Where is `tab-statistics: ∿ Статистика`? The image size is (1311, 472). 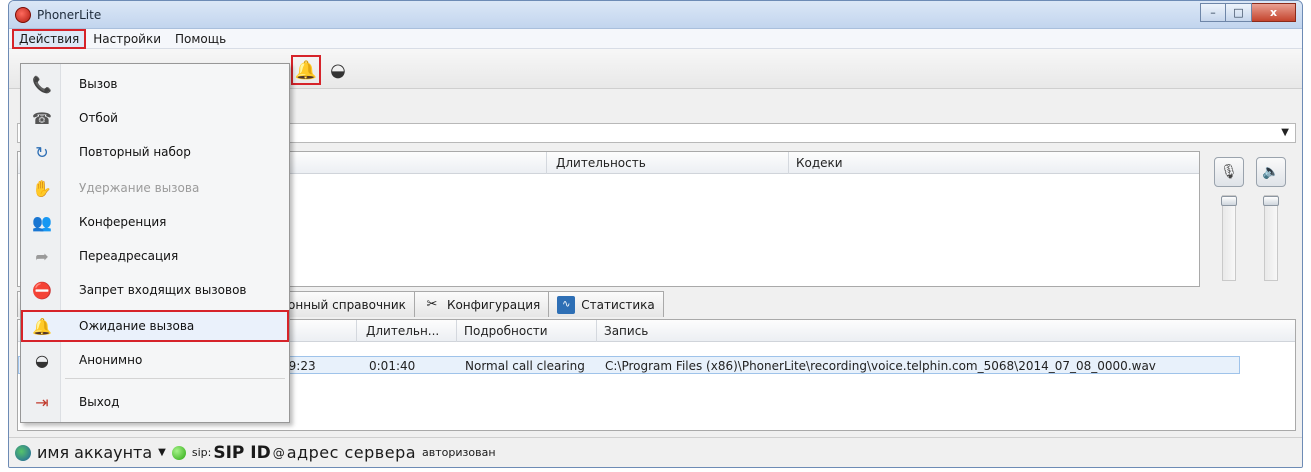
tab-statistics: ∿ Статистика is located at coordinates (606, 304).